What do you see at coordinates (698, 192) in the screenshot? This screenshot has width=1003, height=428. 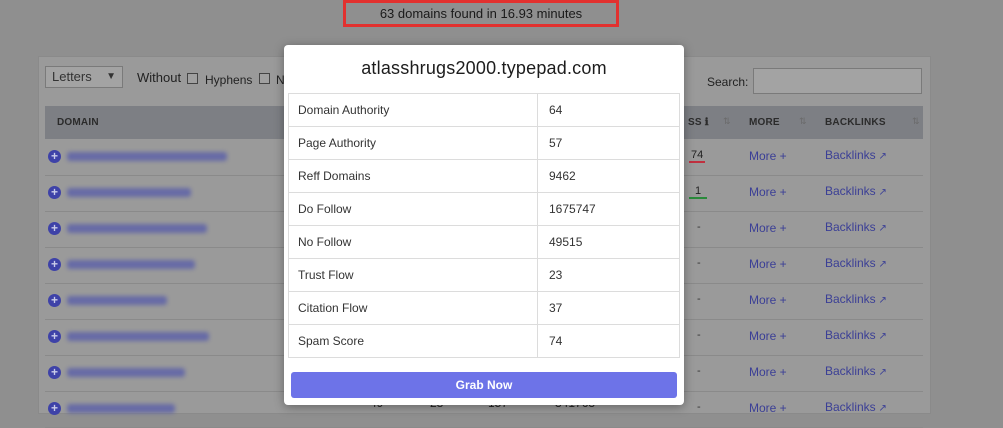 I see `ss-cell: 1` at bounding box center [698, 192].